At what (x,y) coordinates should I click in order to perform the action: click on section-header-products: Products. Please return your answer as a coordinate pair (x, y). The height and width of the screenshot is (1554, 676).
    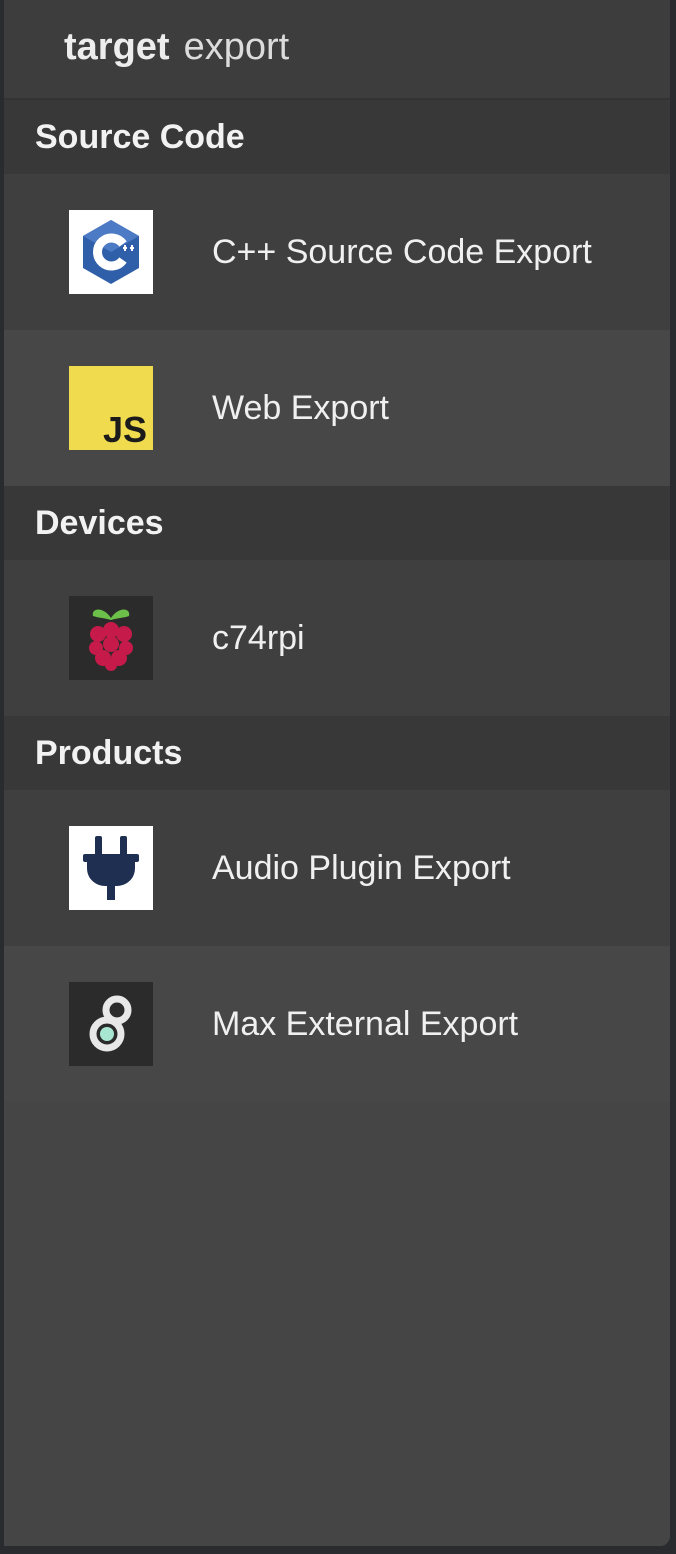
    Looking at the image, I should click on (337, 753).